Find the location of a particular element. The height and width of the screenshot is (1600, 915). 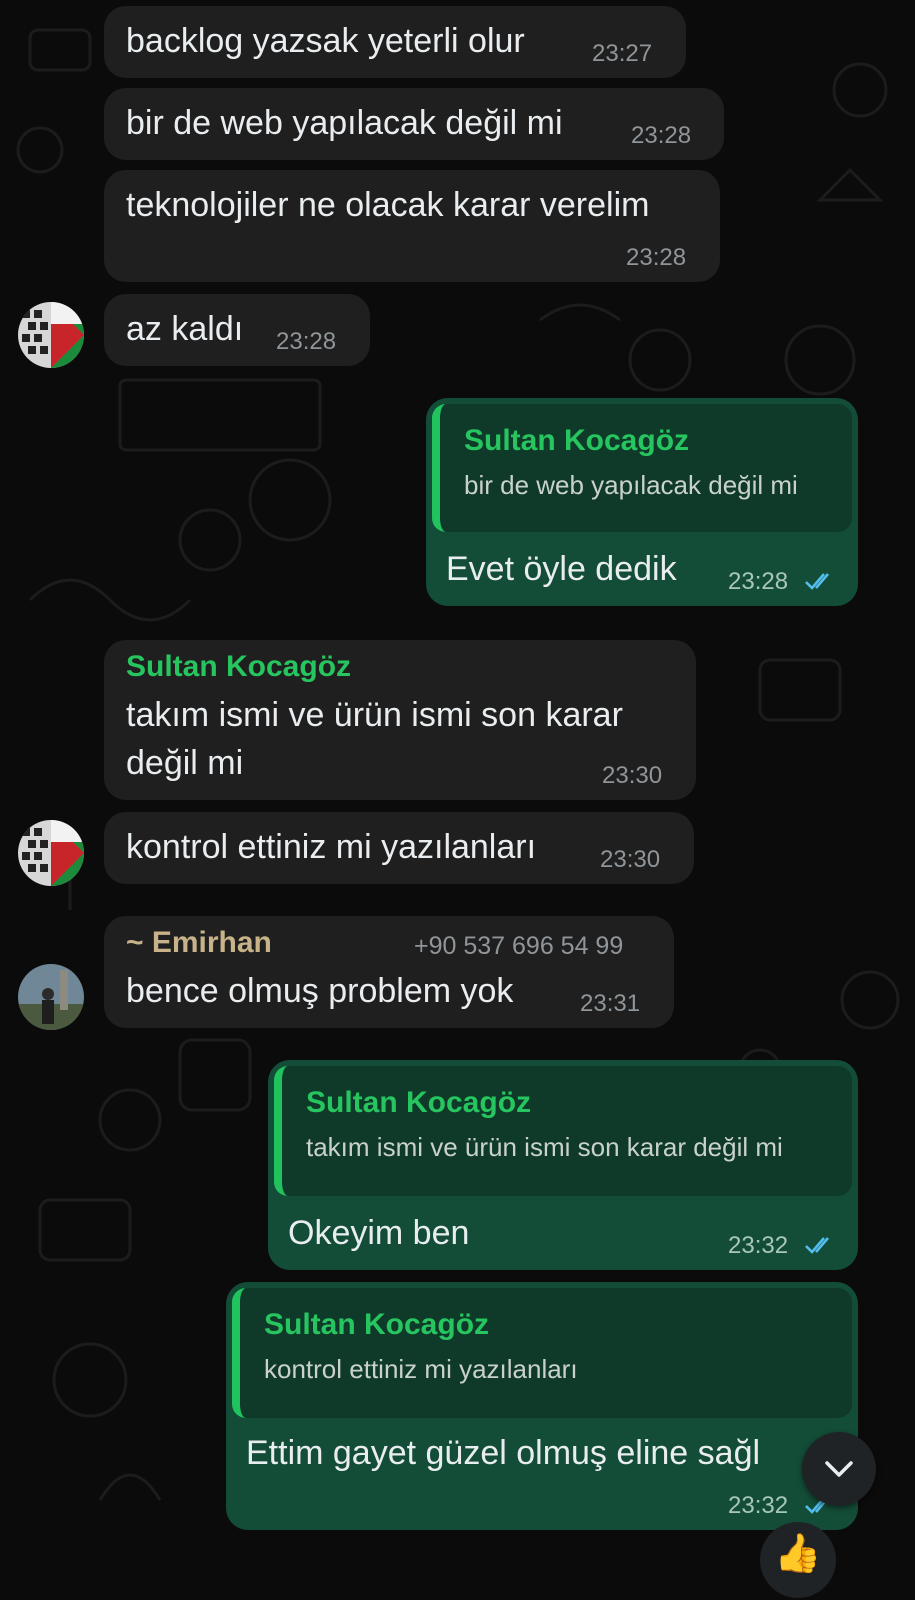

message-text: Okeyim ben is located at coordinates (379, 1233).